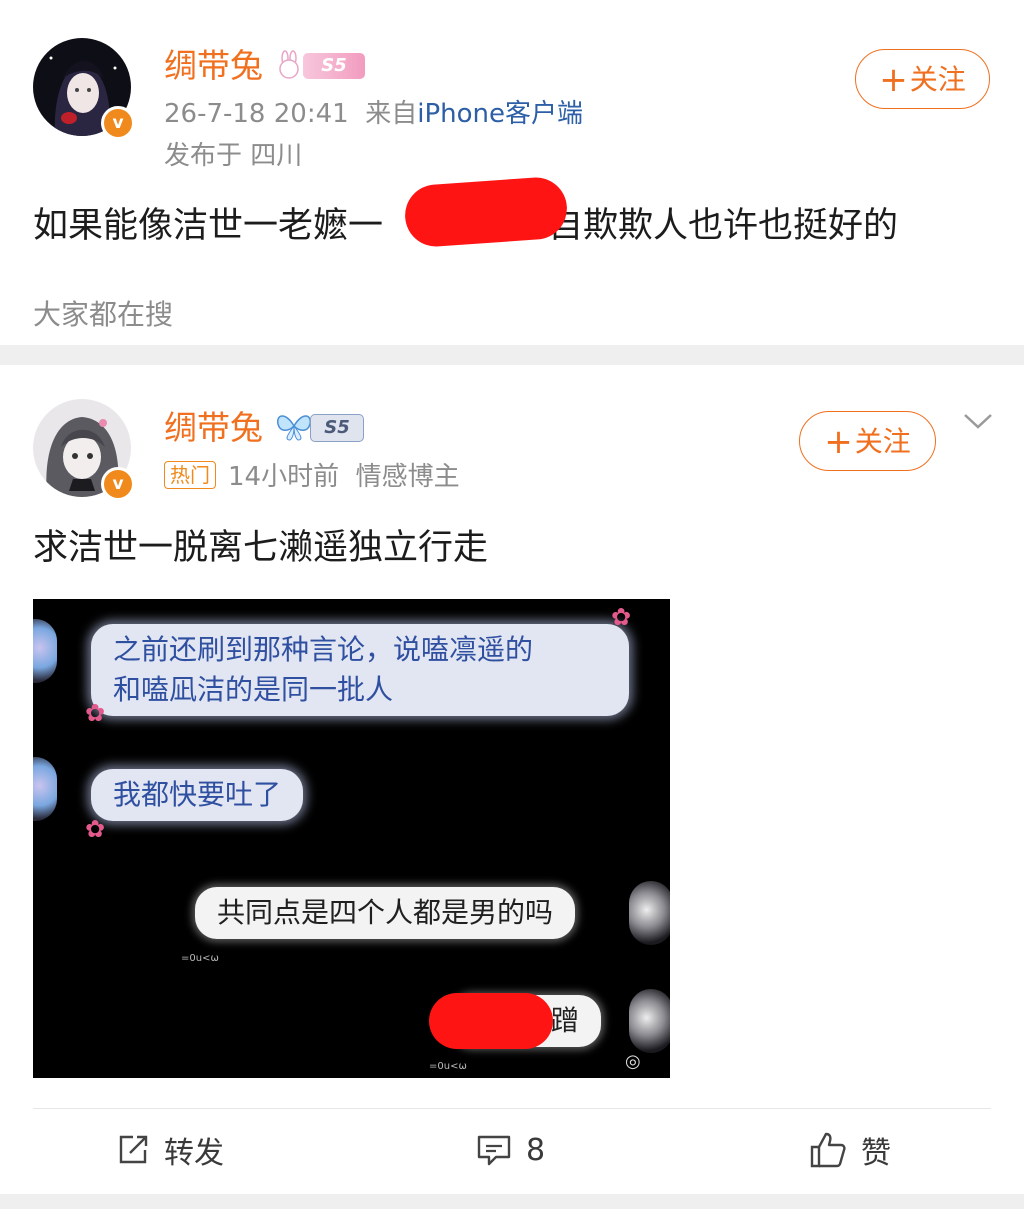 The height and width of the screenshot is (1209, 1024). I want to click on chevron-down-icon, so click(978, 423).